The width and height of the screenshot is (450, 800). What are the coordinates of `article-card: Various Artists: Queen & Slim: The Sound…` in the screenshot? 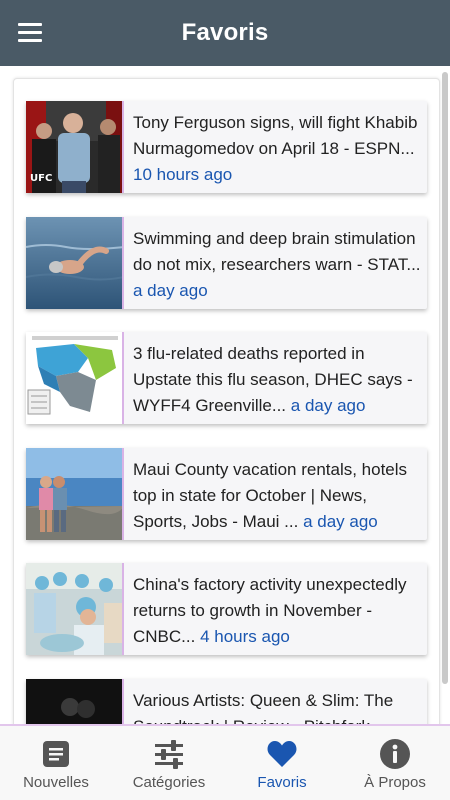 It's located at (226, 701).